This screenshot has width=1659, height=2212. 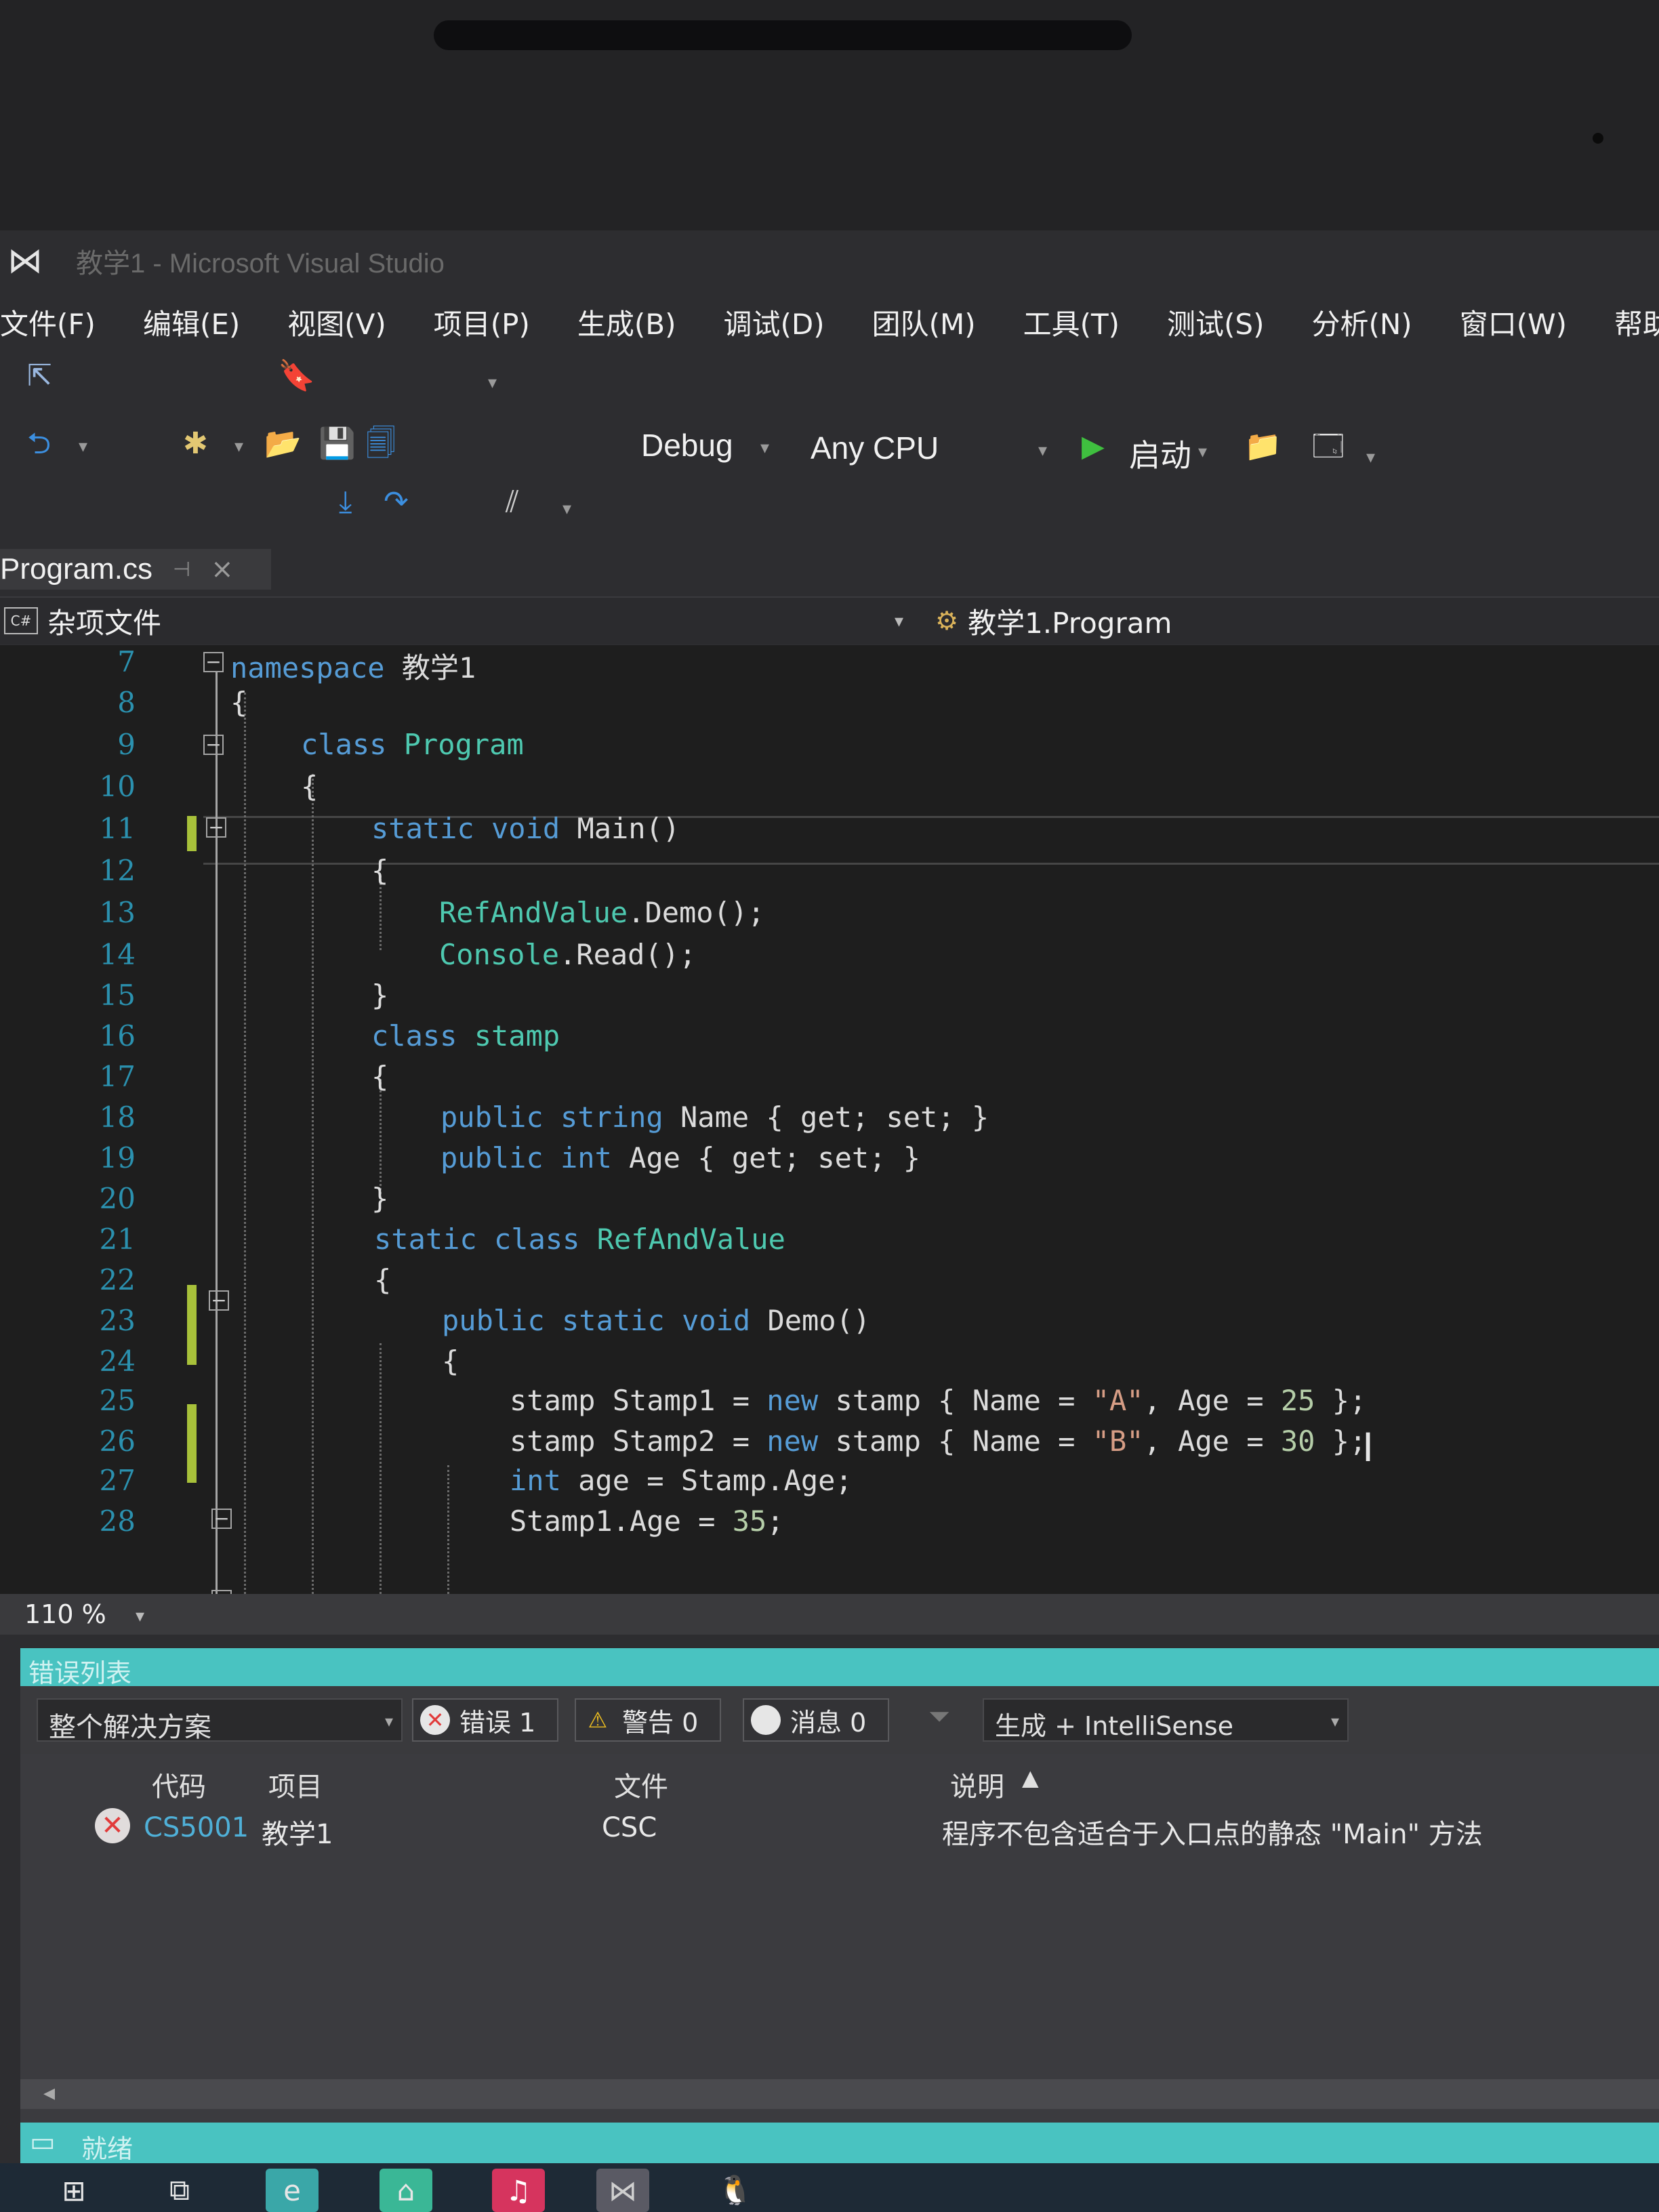 What do you see at coordinates (196, 1828) in the screenshot?
I see `error-code-link: CS5001` at bounding box center [196, 1828].